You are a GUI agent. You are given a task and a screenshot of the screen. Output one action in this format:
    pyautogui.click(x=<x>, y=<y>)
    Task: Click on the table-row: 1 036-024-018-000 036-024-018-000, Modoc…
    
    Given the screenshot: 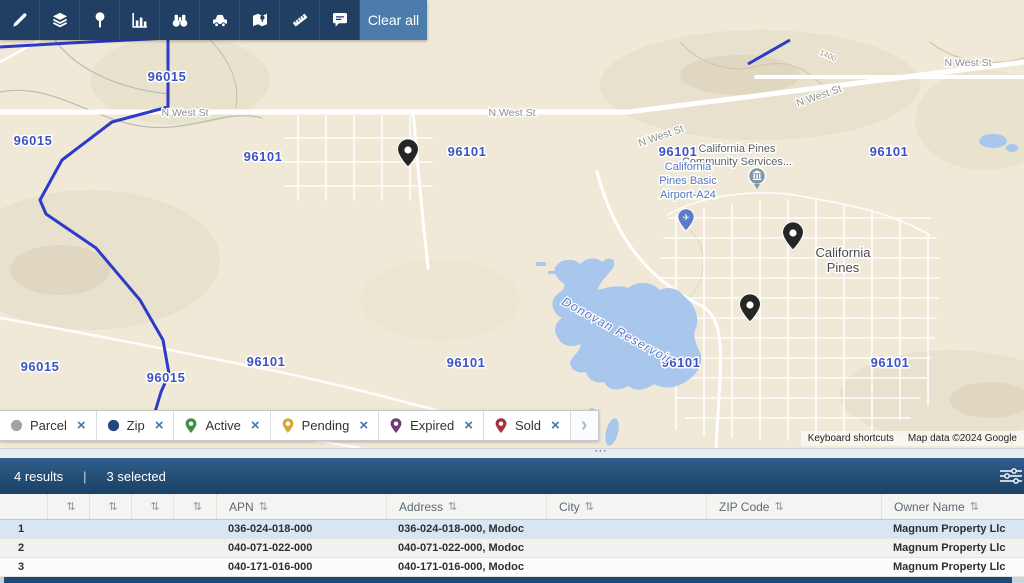 What is the action you would take?
    pyautogui.click(x=512, y=529)
    